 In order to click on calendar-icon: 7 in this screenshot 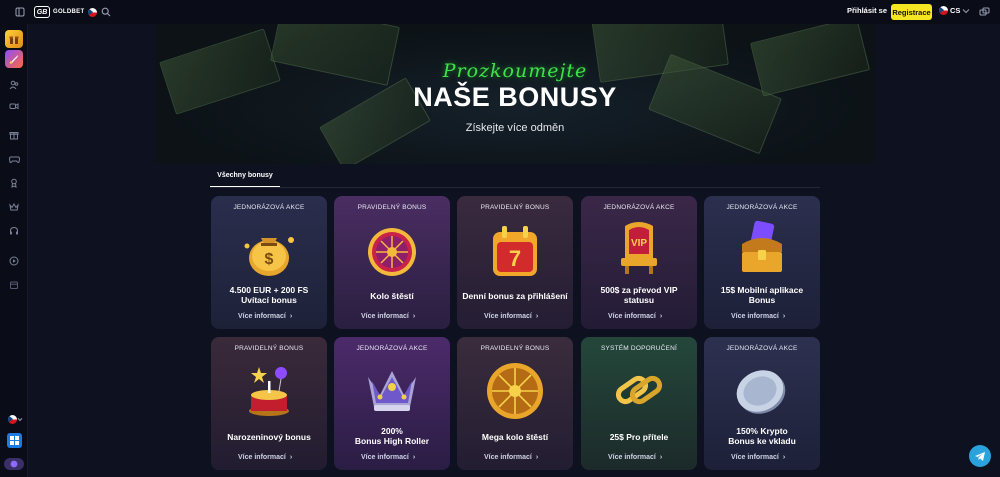, I will do `click(515, 251)`.